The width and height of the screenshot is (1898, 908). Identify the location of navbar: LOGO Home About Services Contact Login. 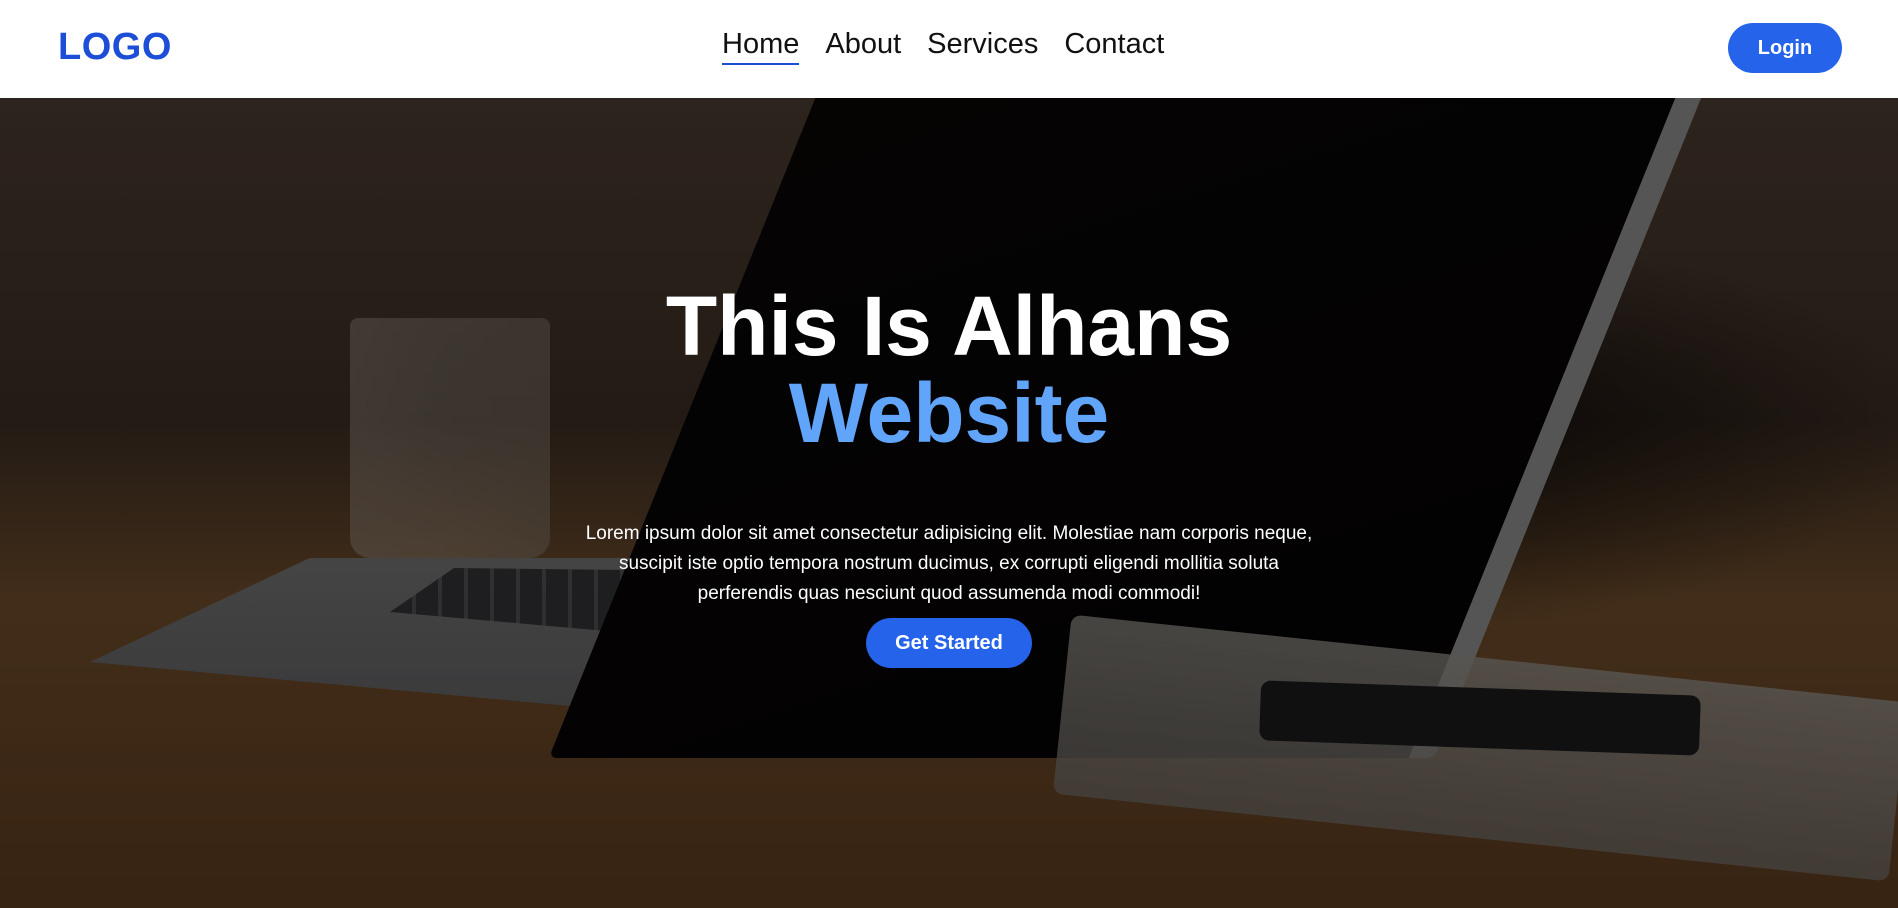
(949, 49).